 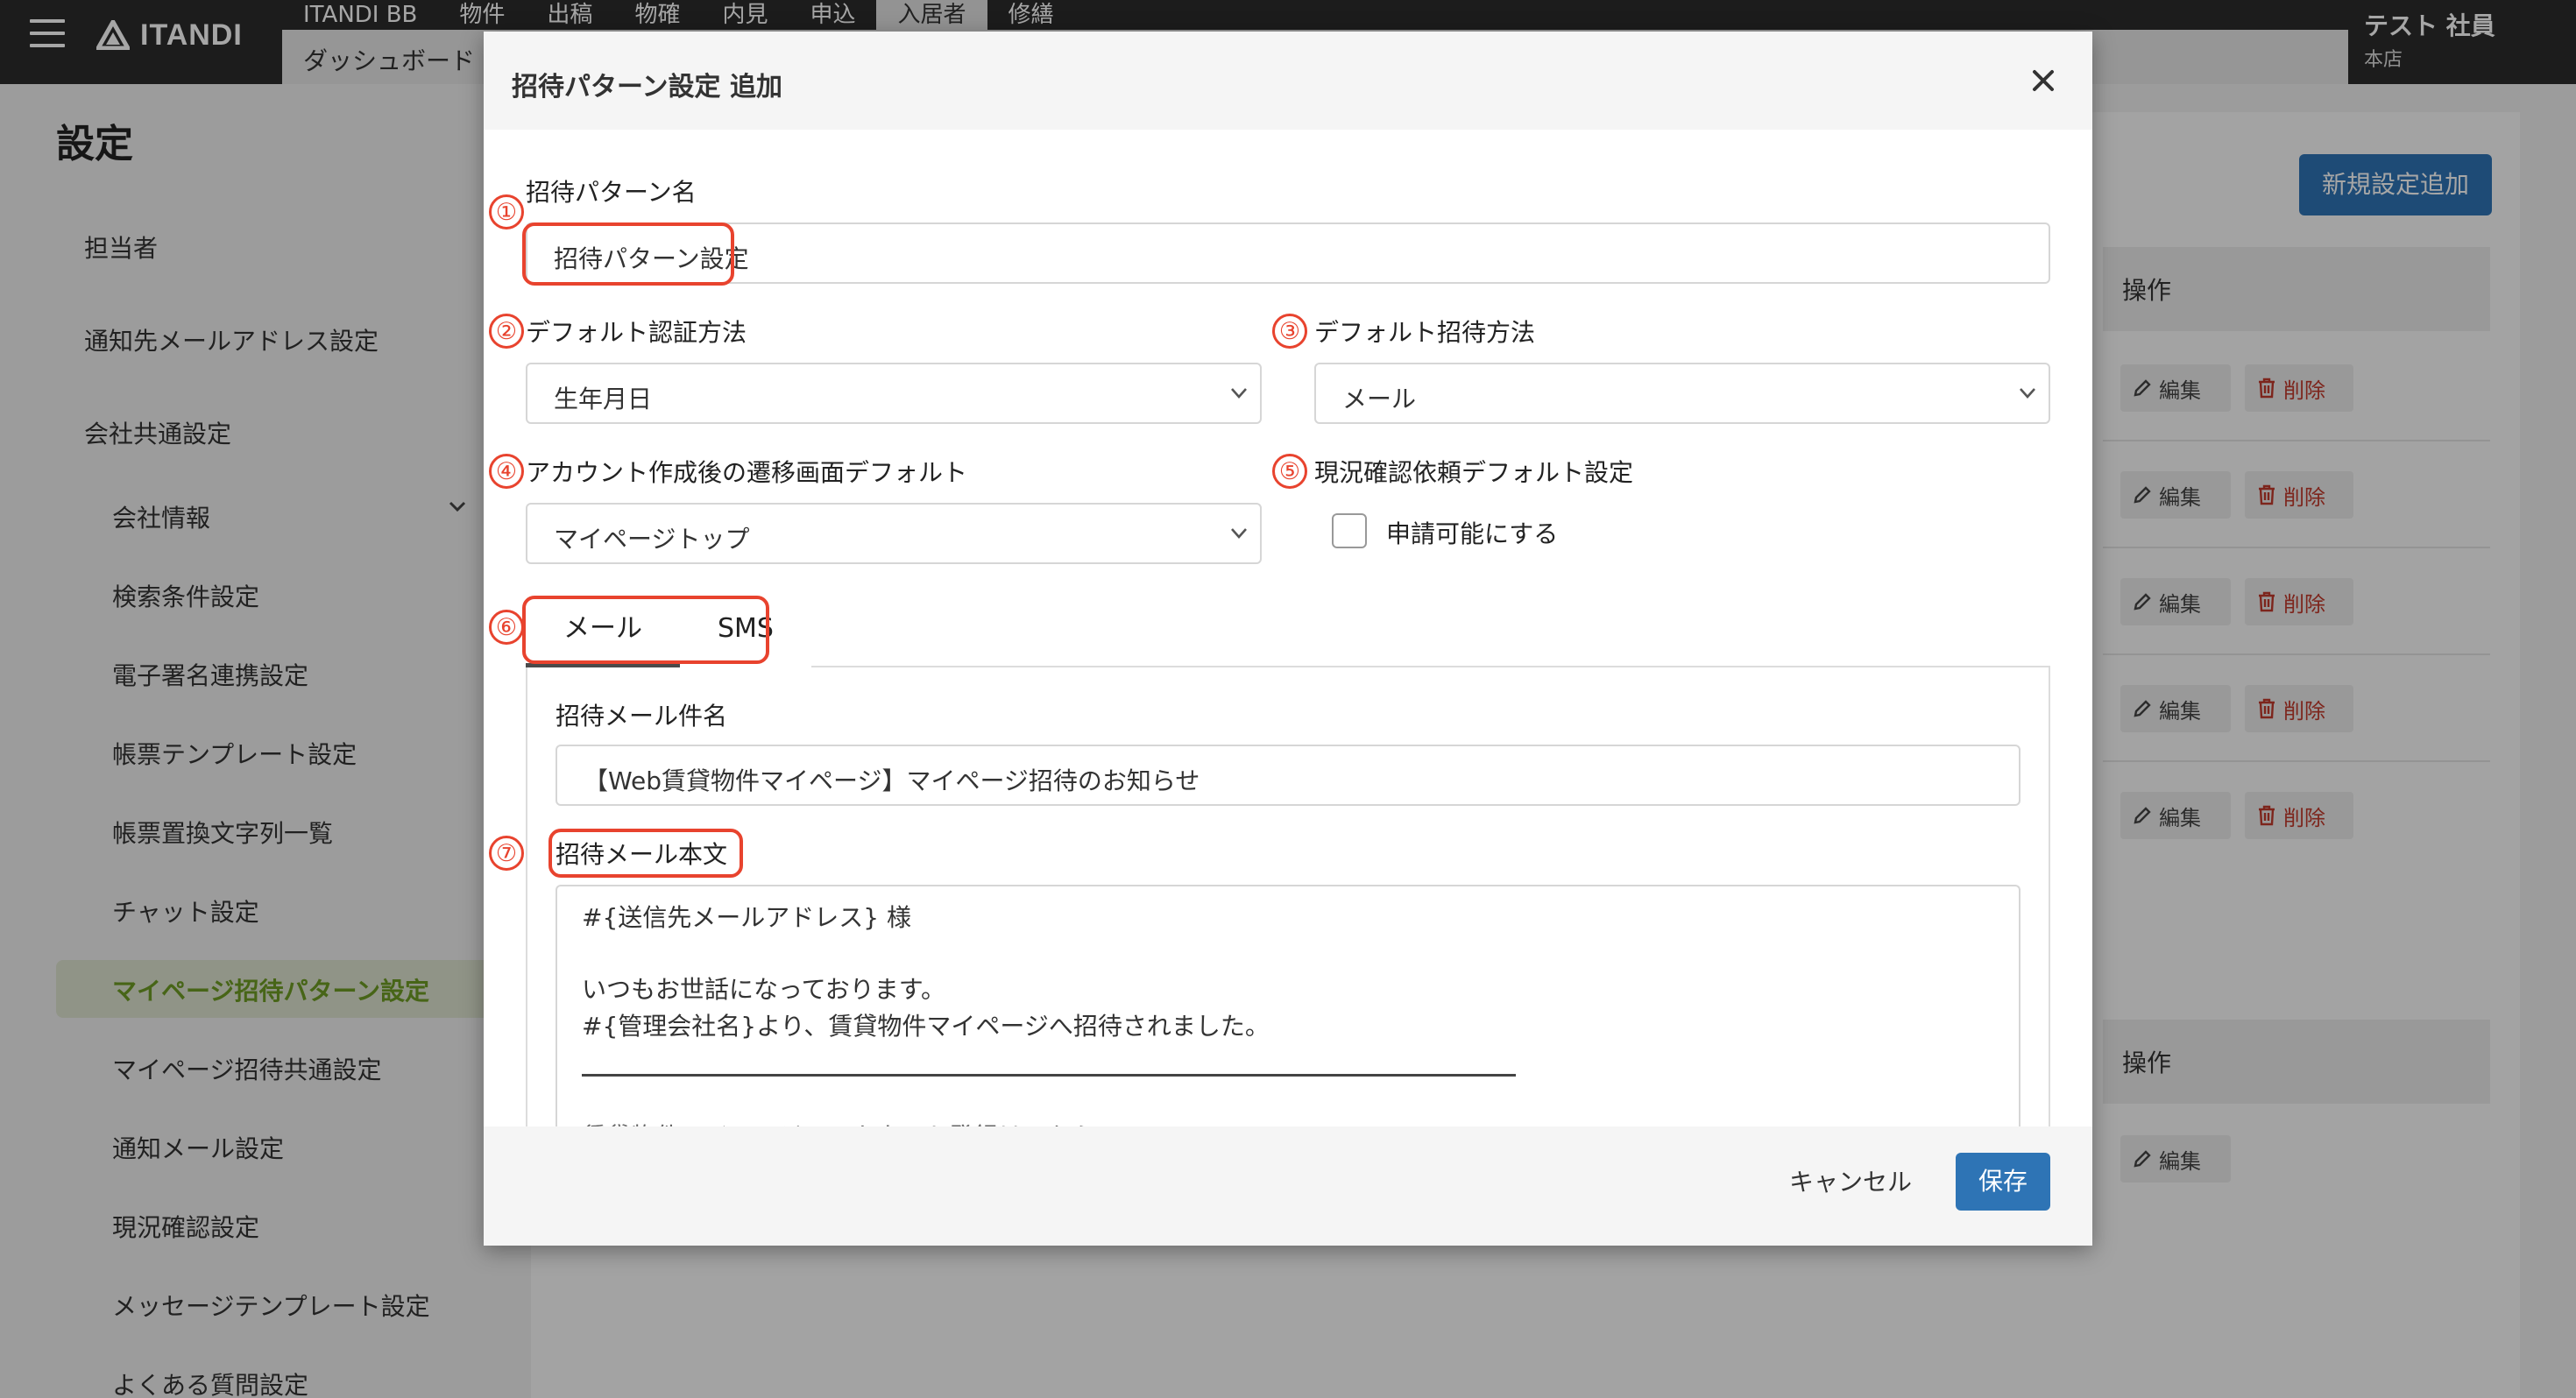 What do you see at coordinates (1349, 530) in the screenshot?
I see `status-check-checkbox` at bounding box center [1349, 530].